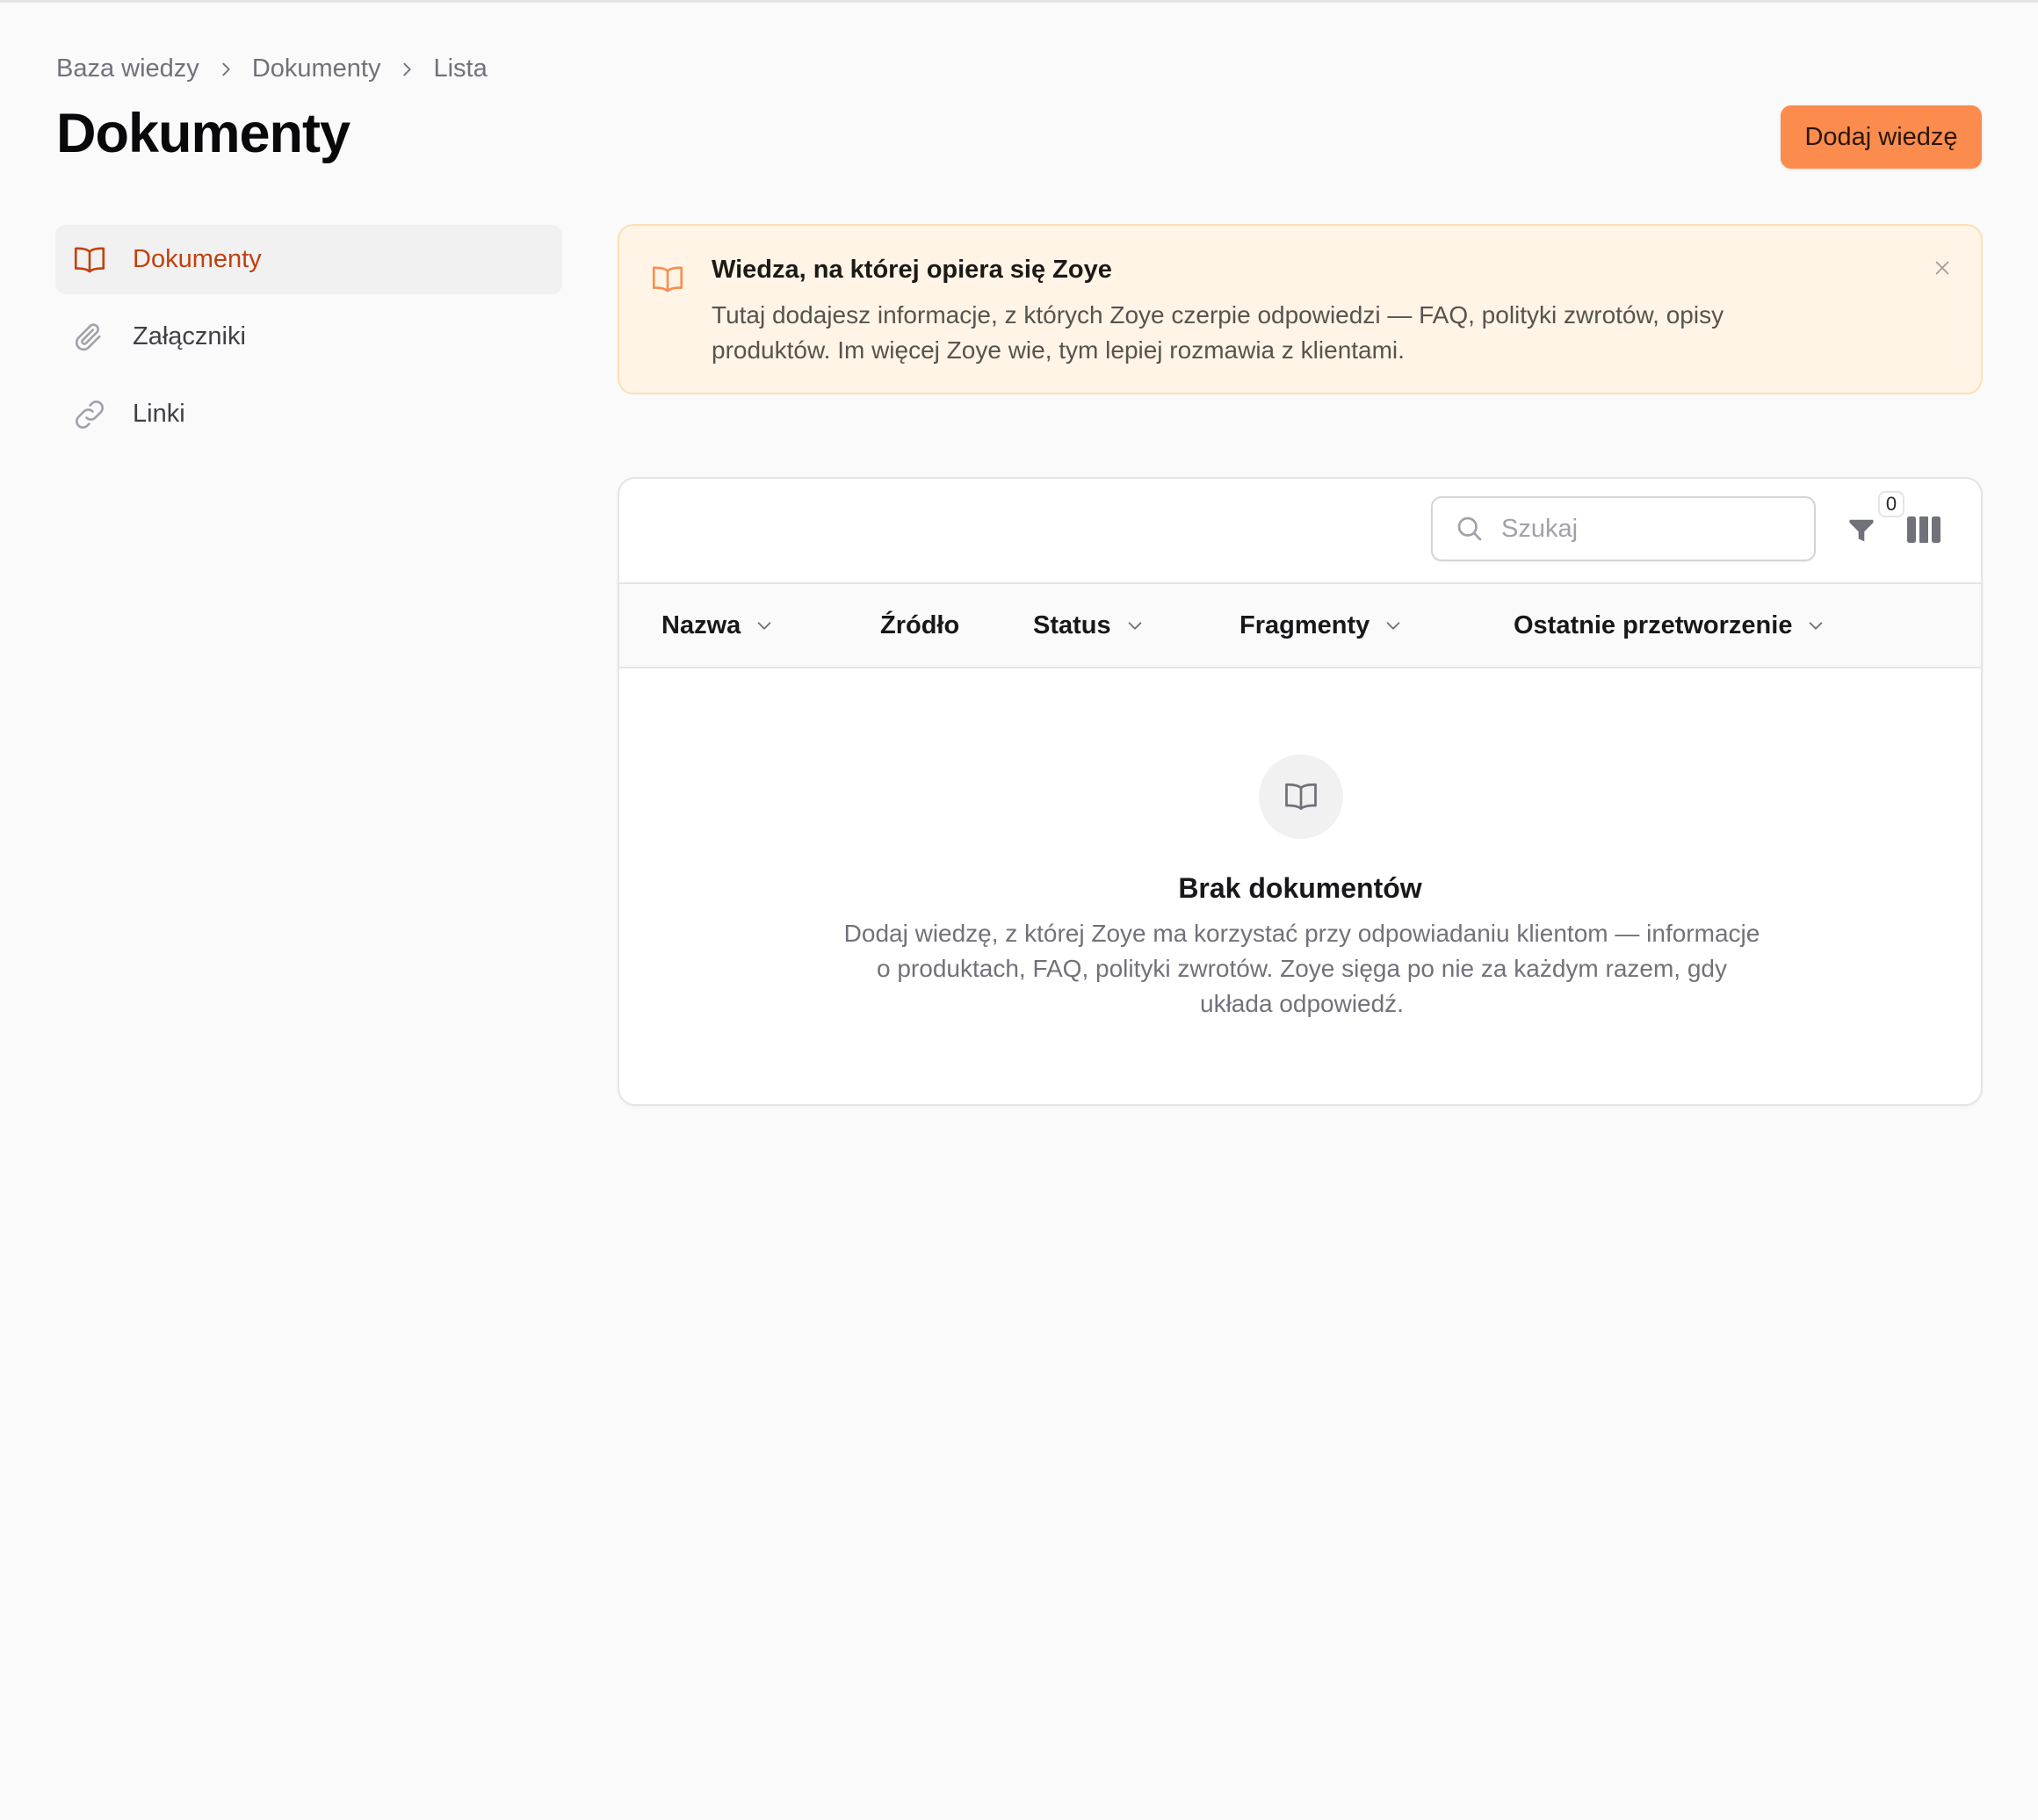 The image size is (2038, 1820). I want to click on search-input, so click(1651, 529).